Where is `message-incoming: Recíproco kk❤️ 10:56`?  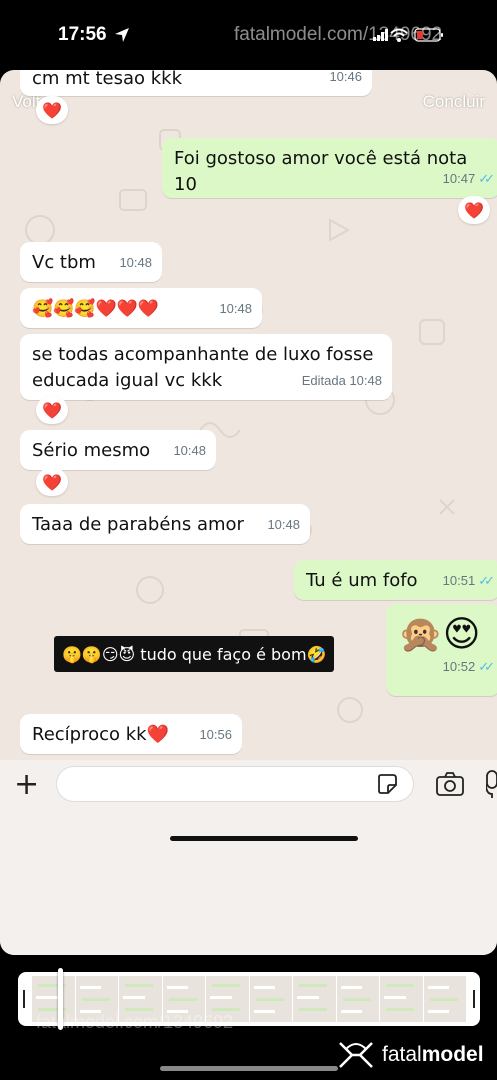 message-incoming: Recíproco kk❤️ 10:56 is located at coordinates (131, 734).